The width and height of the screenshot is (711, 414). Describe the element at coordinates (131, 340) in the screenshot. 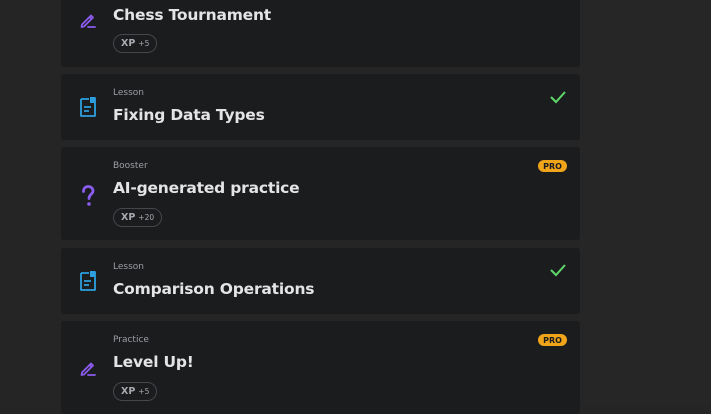

I see `item-type: Practice` at that location.